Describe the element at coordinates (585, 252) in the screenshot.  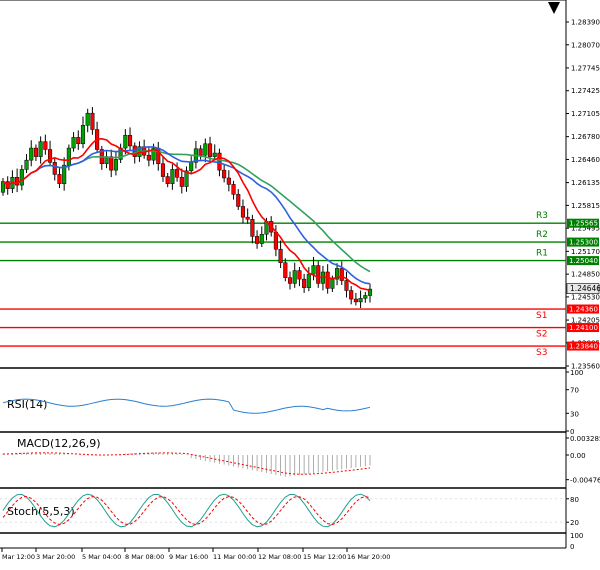
I see `price-tick-label: 1.25170` at that location.